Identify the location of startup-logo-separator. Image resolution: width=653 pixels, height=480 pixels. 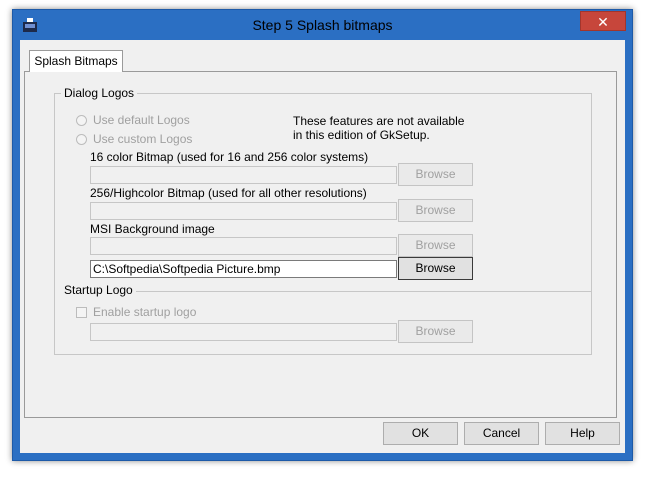
(362, 291).